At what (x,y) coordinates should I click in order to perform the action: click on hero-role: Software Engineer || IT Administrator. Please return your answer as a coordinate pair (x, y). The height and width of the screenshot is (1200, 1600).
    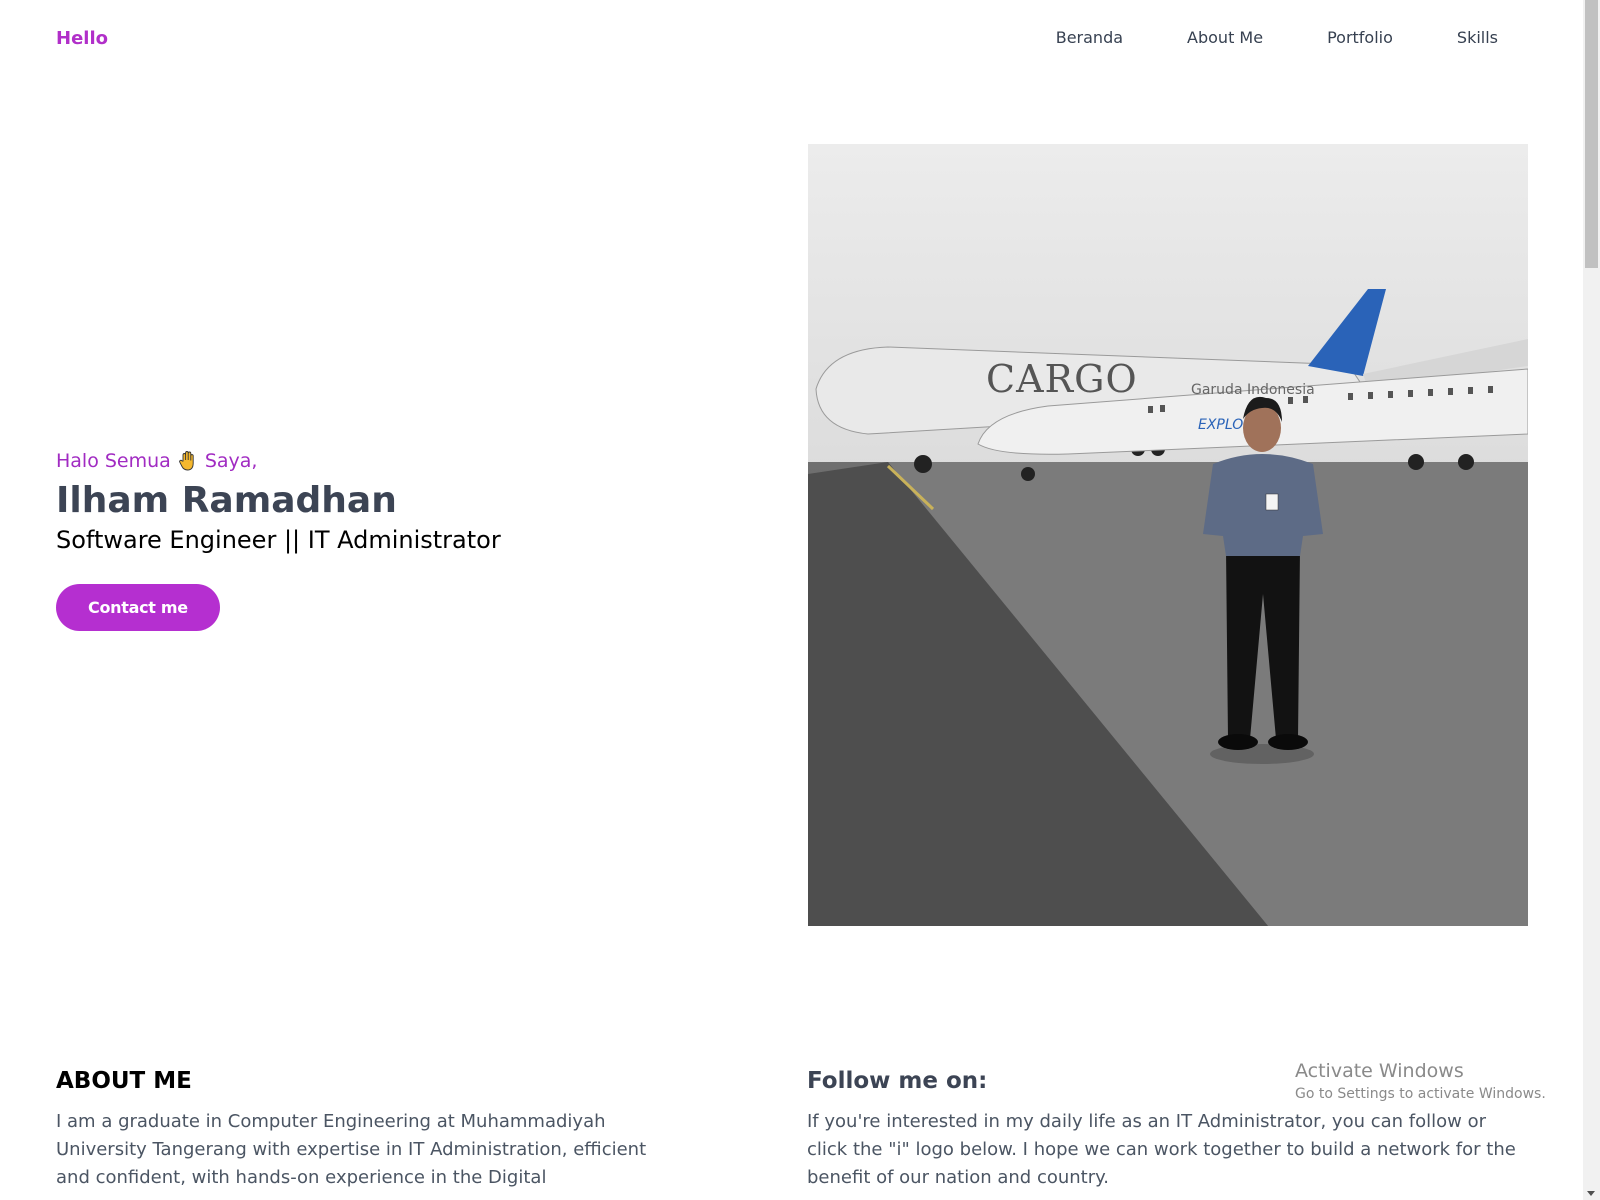
    Looking at the image, I should click on (278, 539).